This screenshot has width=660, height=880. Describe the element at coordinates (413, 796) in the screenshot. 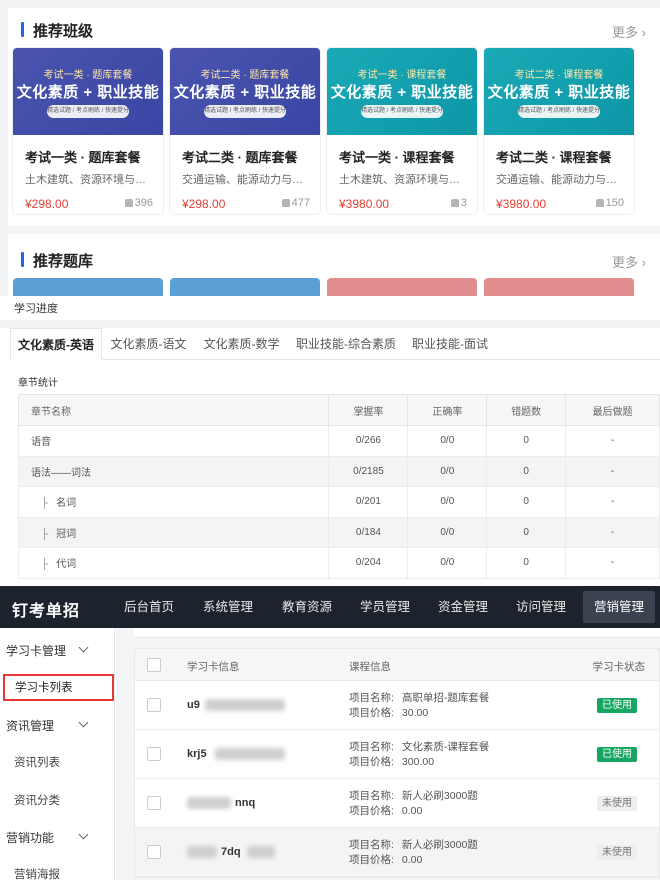

I see `project-name-line: 项目名称: 新人必刷3000题` at that location.